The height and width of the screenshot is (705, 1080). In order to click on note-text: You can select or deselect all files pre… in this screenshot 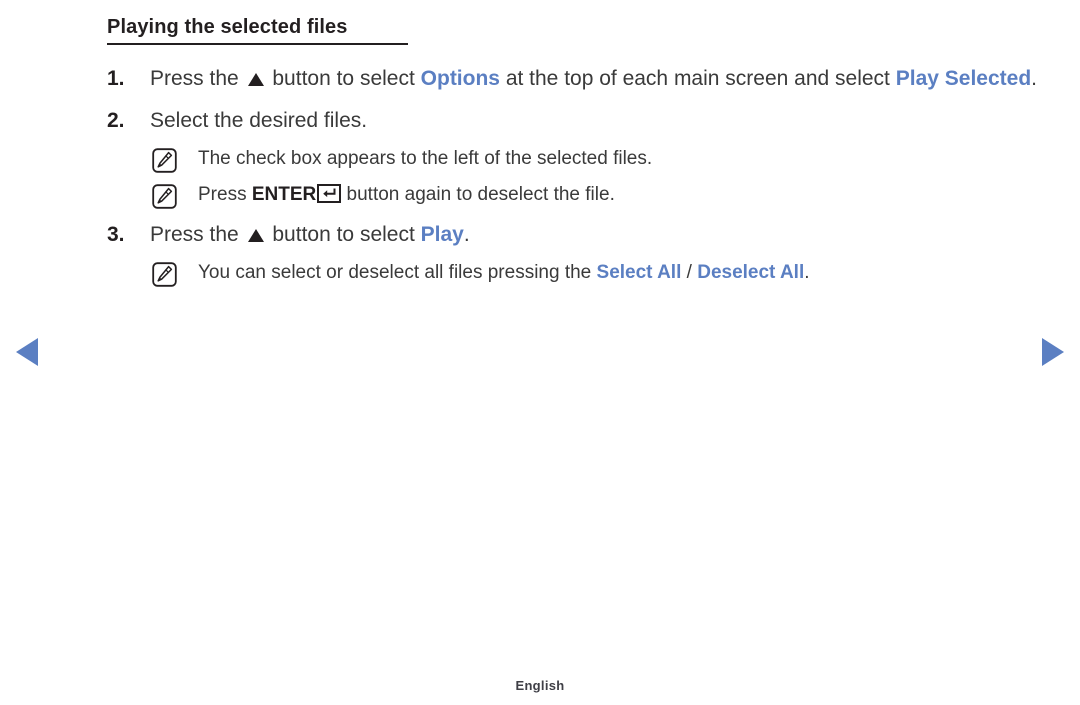, I will do `click(639, 272)`.